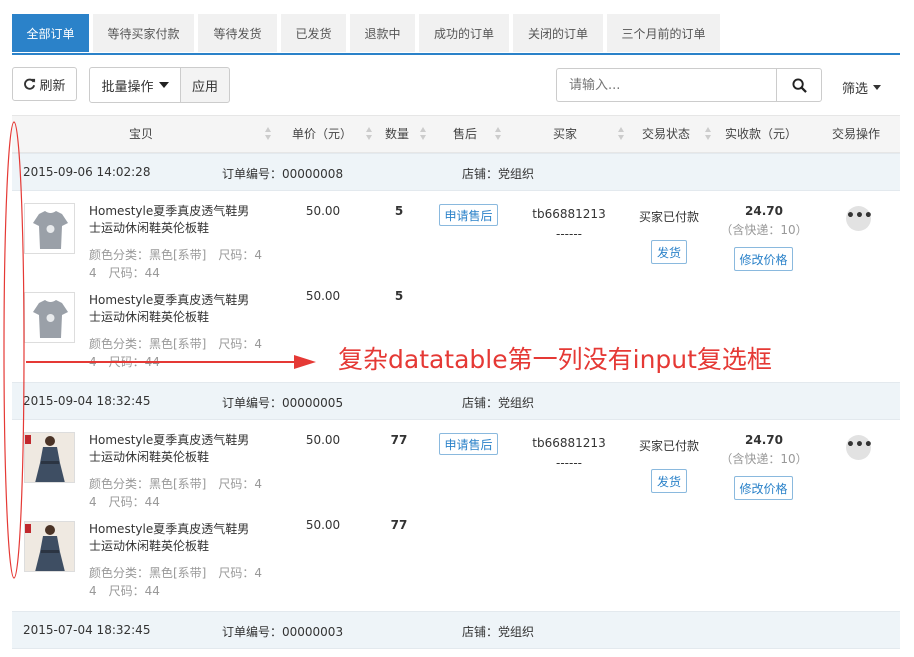 This screenshot has height=657, width=914. What do you see at coordinates (305, 362) in the screenshot?
I see `arrow-head-icon` at bounding box center [305, 362].